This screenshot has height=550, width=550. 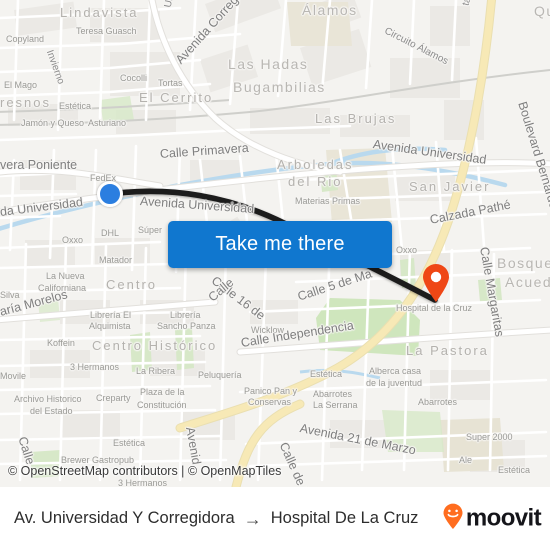 What do you see at coordinates (124, 518) in the screenshot?
I see `route-origin-label: Av. Universidad Y Corregidora` at bounding box center [124, 518].